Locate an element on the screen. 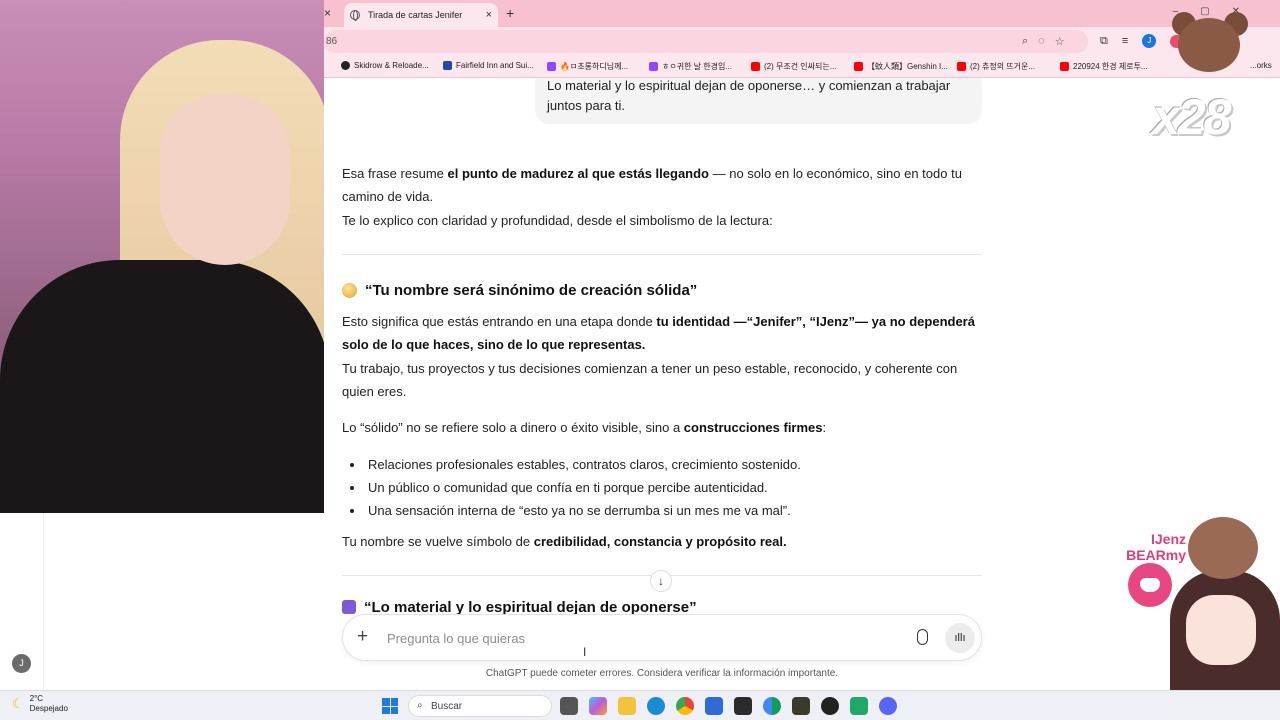  multiplier-counter: x28 is located at coordinates (1191, 117).